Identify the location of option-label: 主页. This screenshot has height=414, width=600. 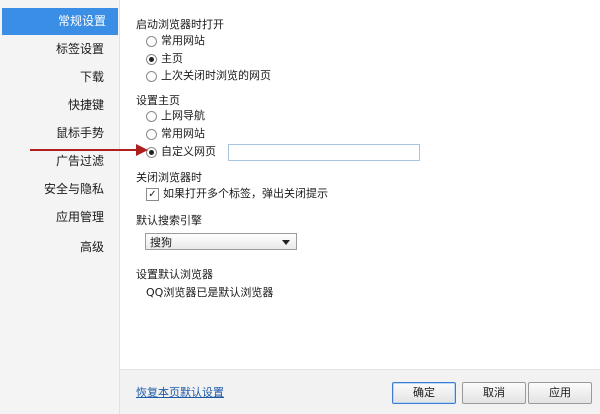
(172, 58).